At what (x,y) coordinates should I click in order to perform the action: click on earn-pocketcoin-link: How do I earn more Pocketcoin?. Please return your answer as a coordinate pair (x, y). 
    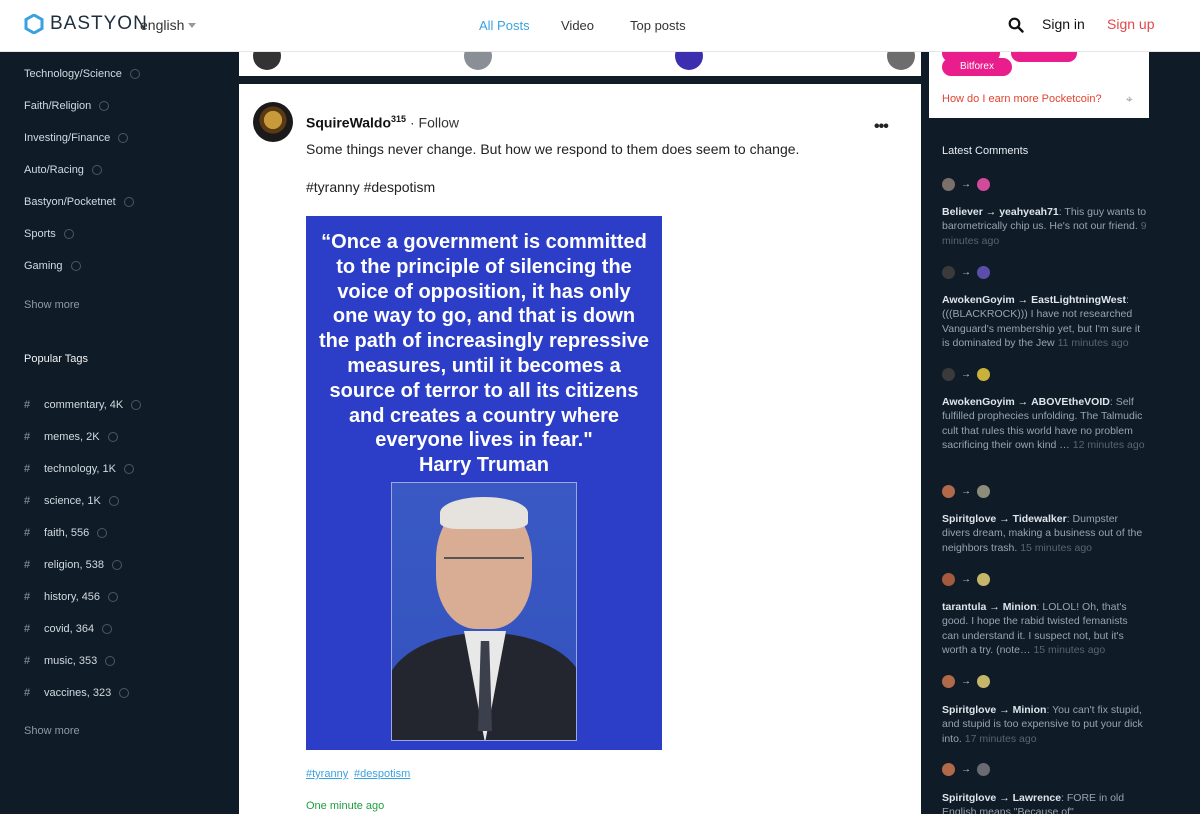
    Looking at the image, I should click on (1022, 99).